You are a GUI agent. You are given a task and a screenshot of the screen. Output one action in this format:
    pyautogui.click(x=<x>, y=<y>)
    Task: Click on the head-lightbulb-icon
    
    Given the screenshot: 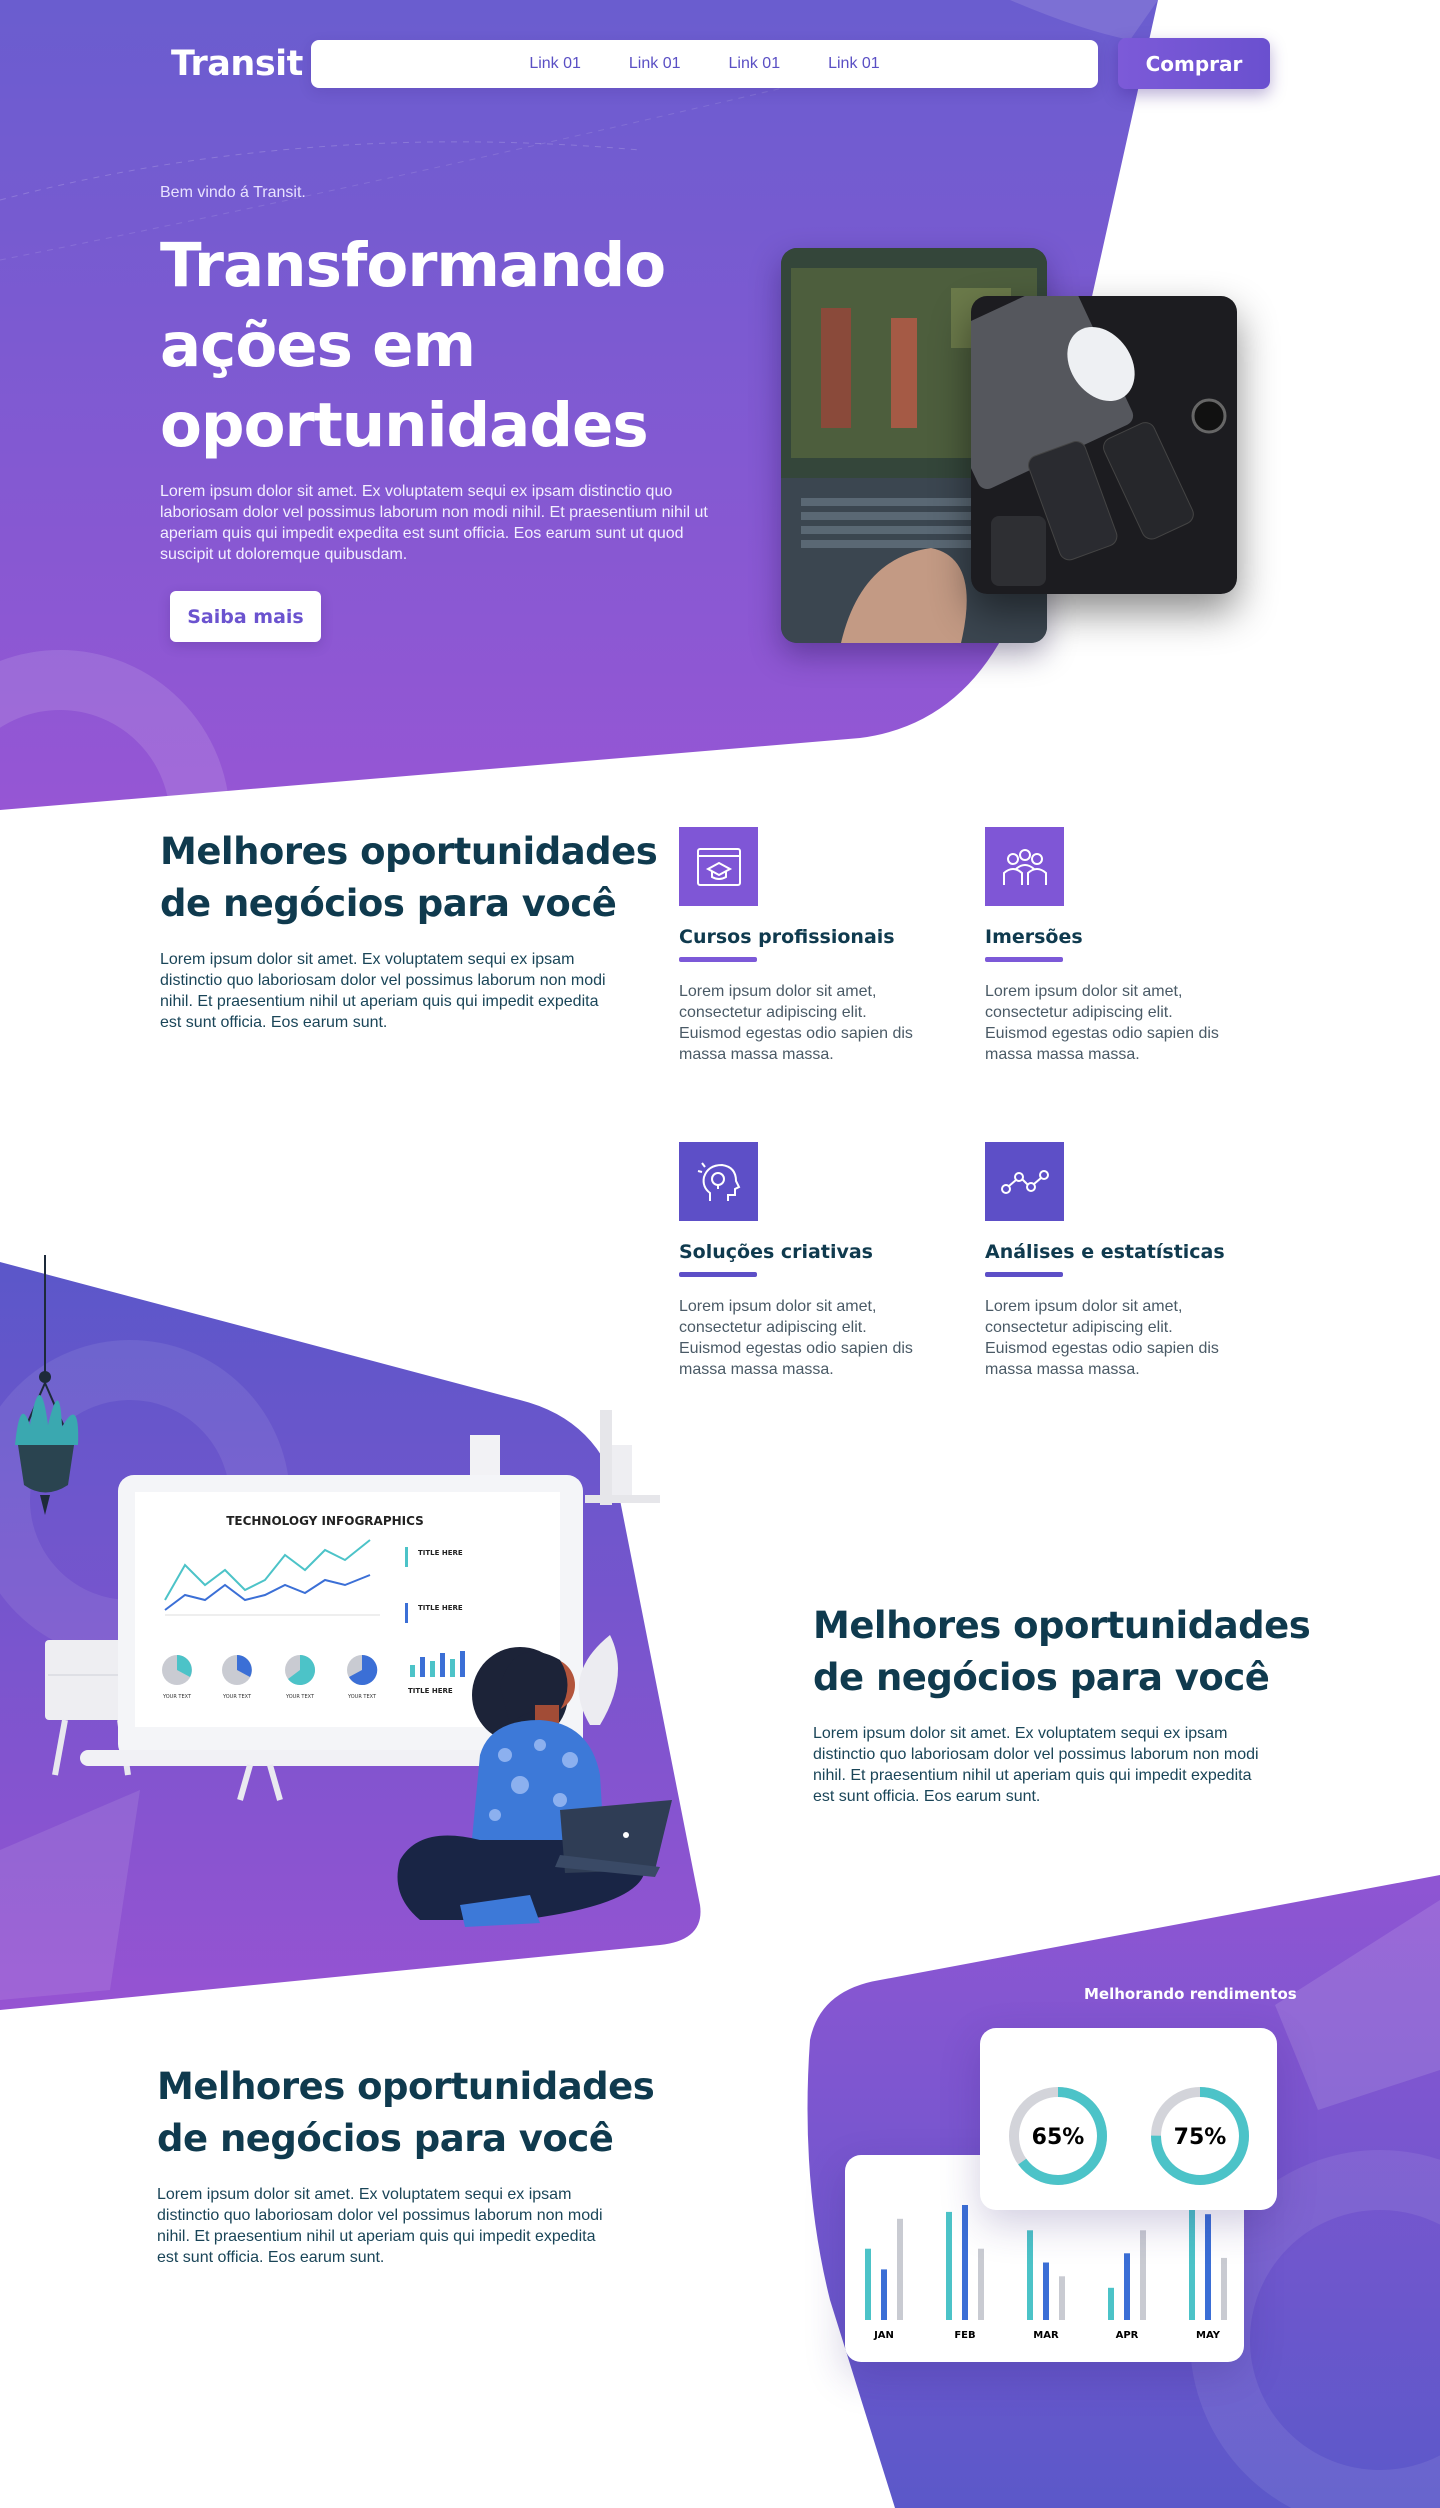 What is the action you would take?
    pyautogui.click(x=718, y=1181)
    